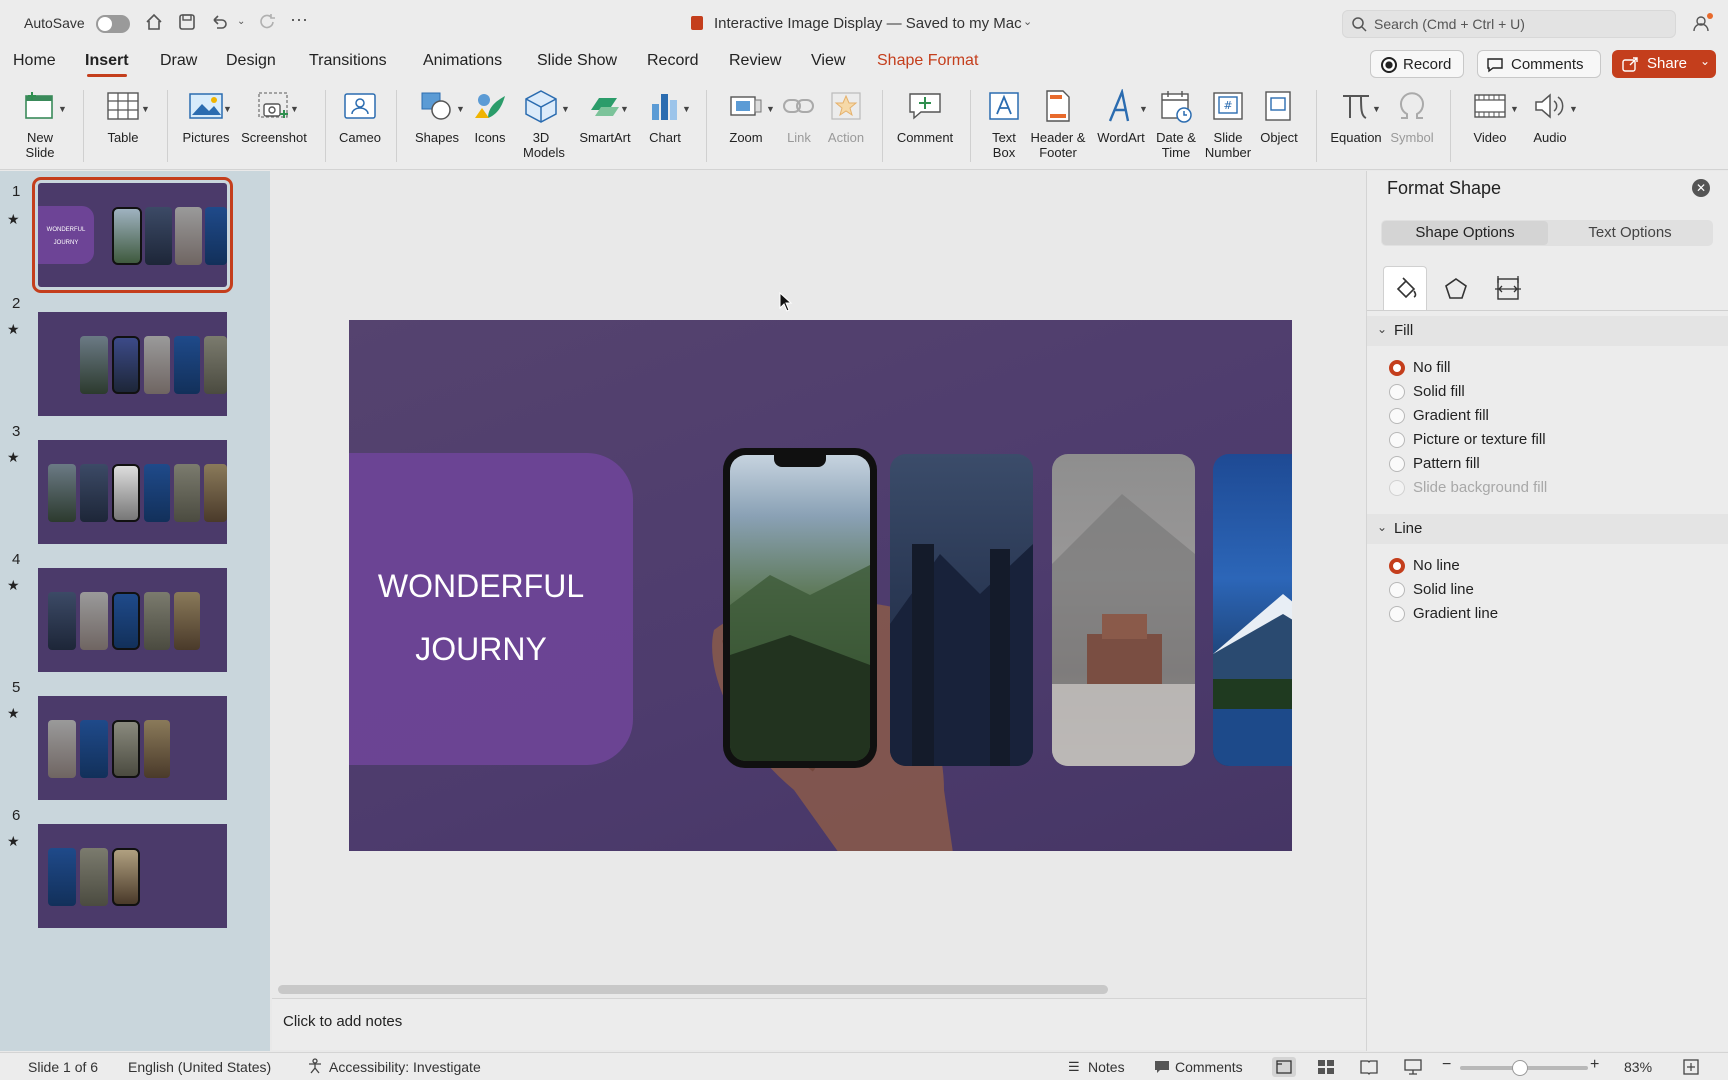  Describe the element at coordinates (1074, 1067) in the screenshot. I see `notes-icon: ☰` at that location.